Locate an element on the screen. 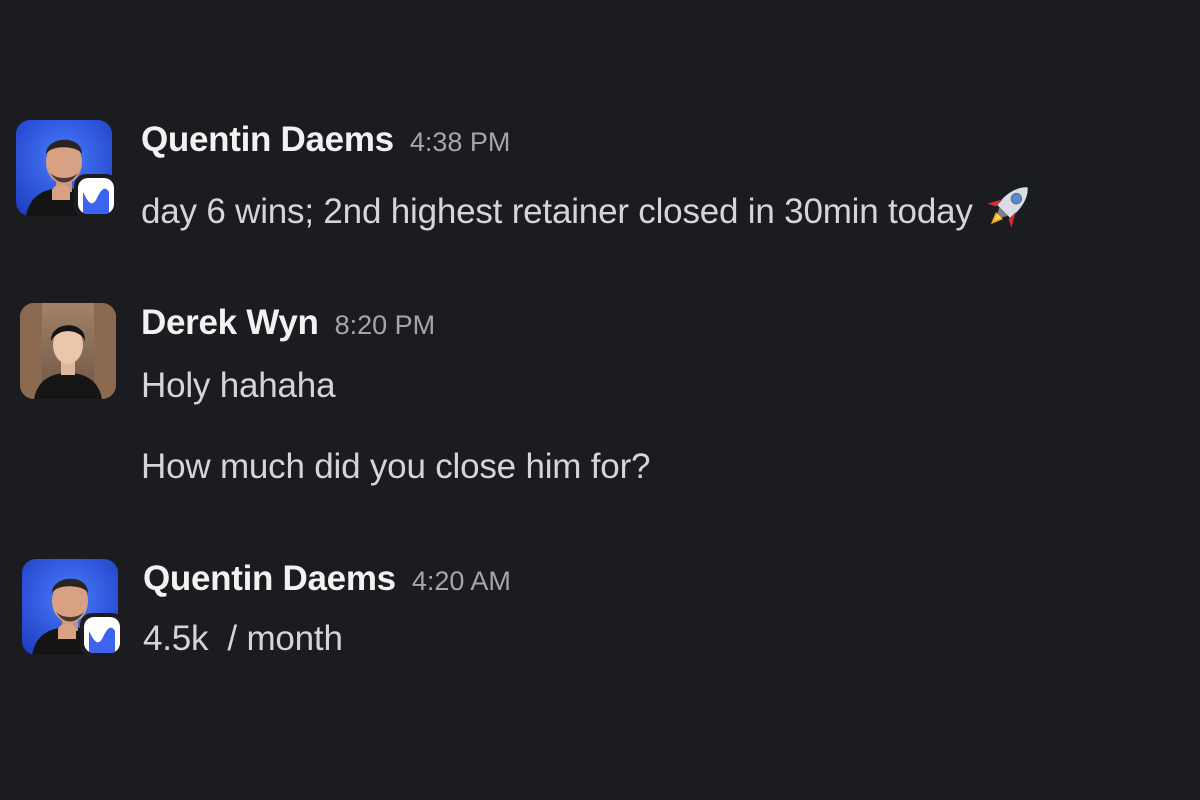 The height and width of the screenshot is (800, 1200). message-header: Quentin Daems 4:38 PM is located at coordinates (325, 140).